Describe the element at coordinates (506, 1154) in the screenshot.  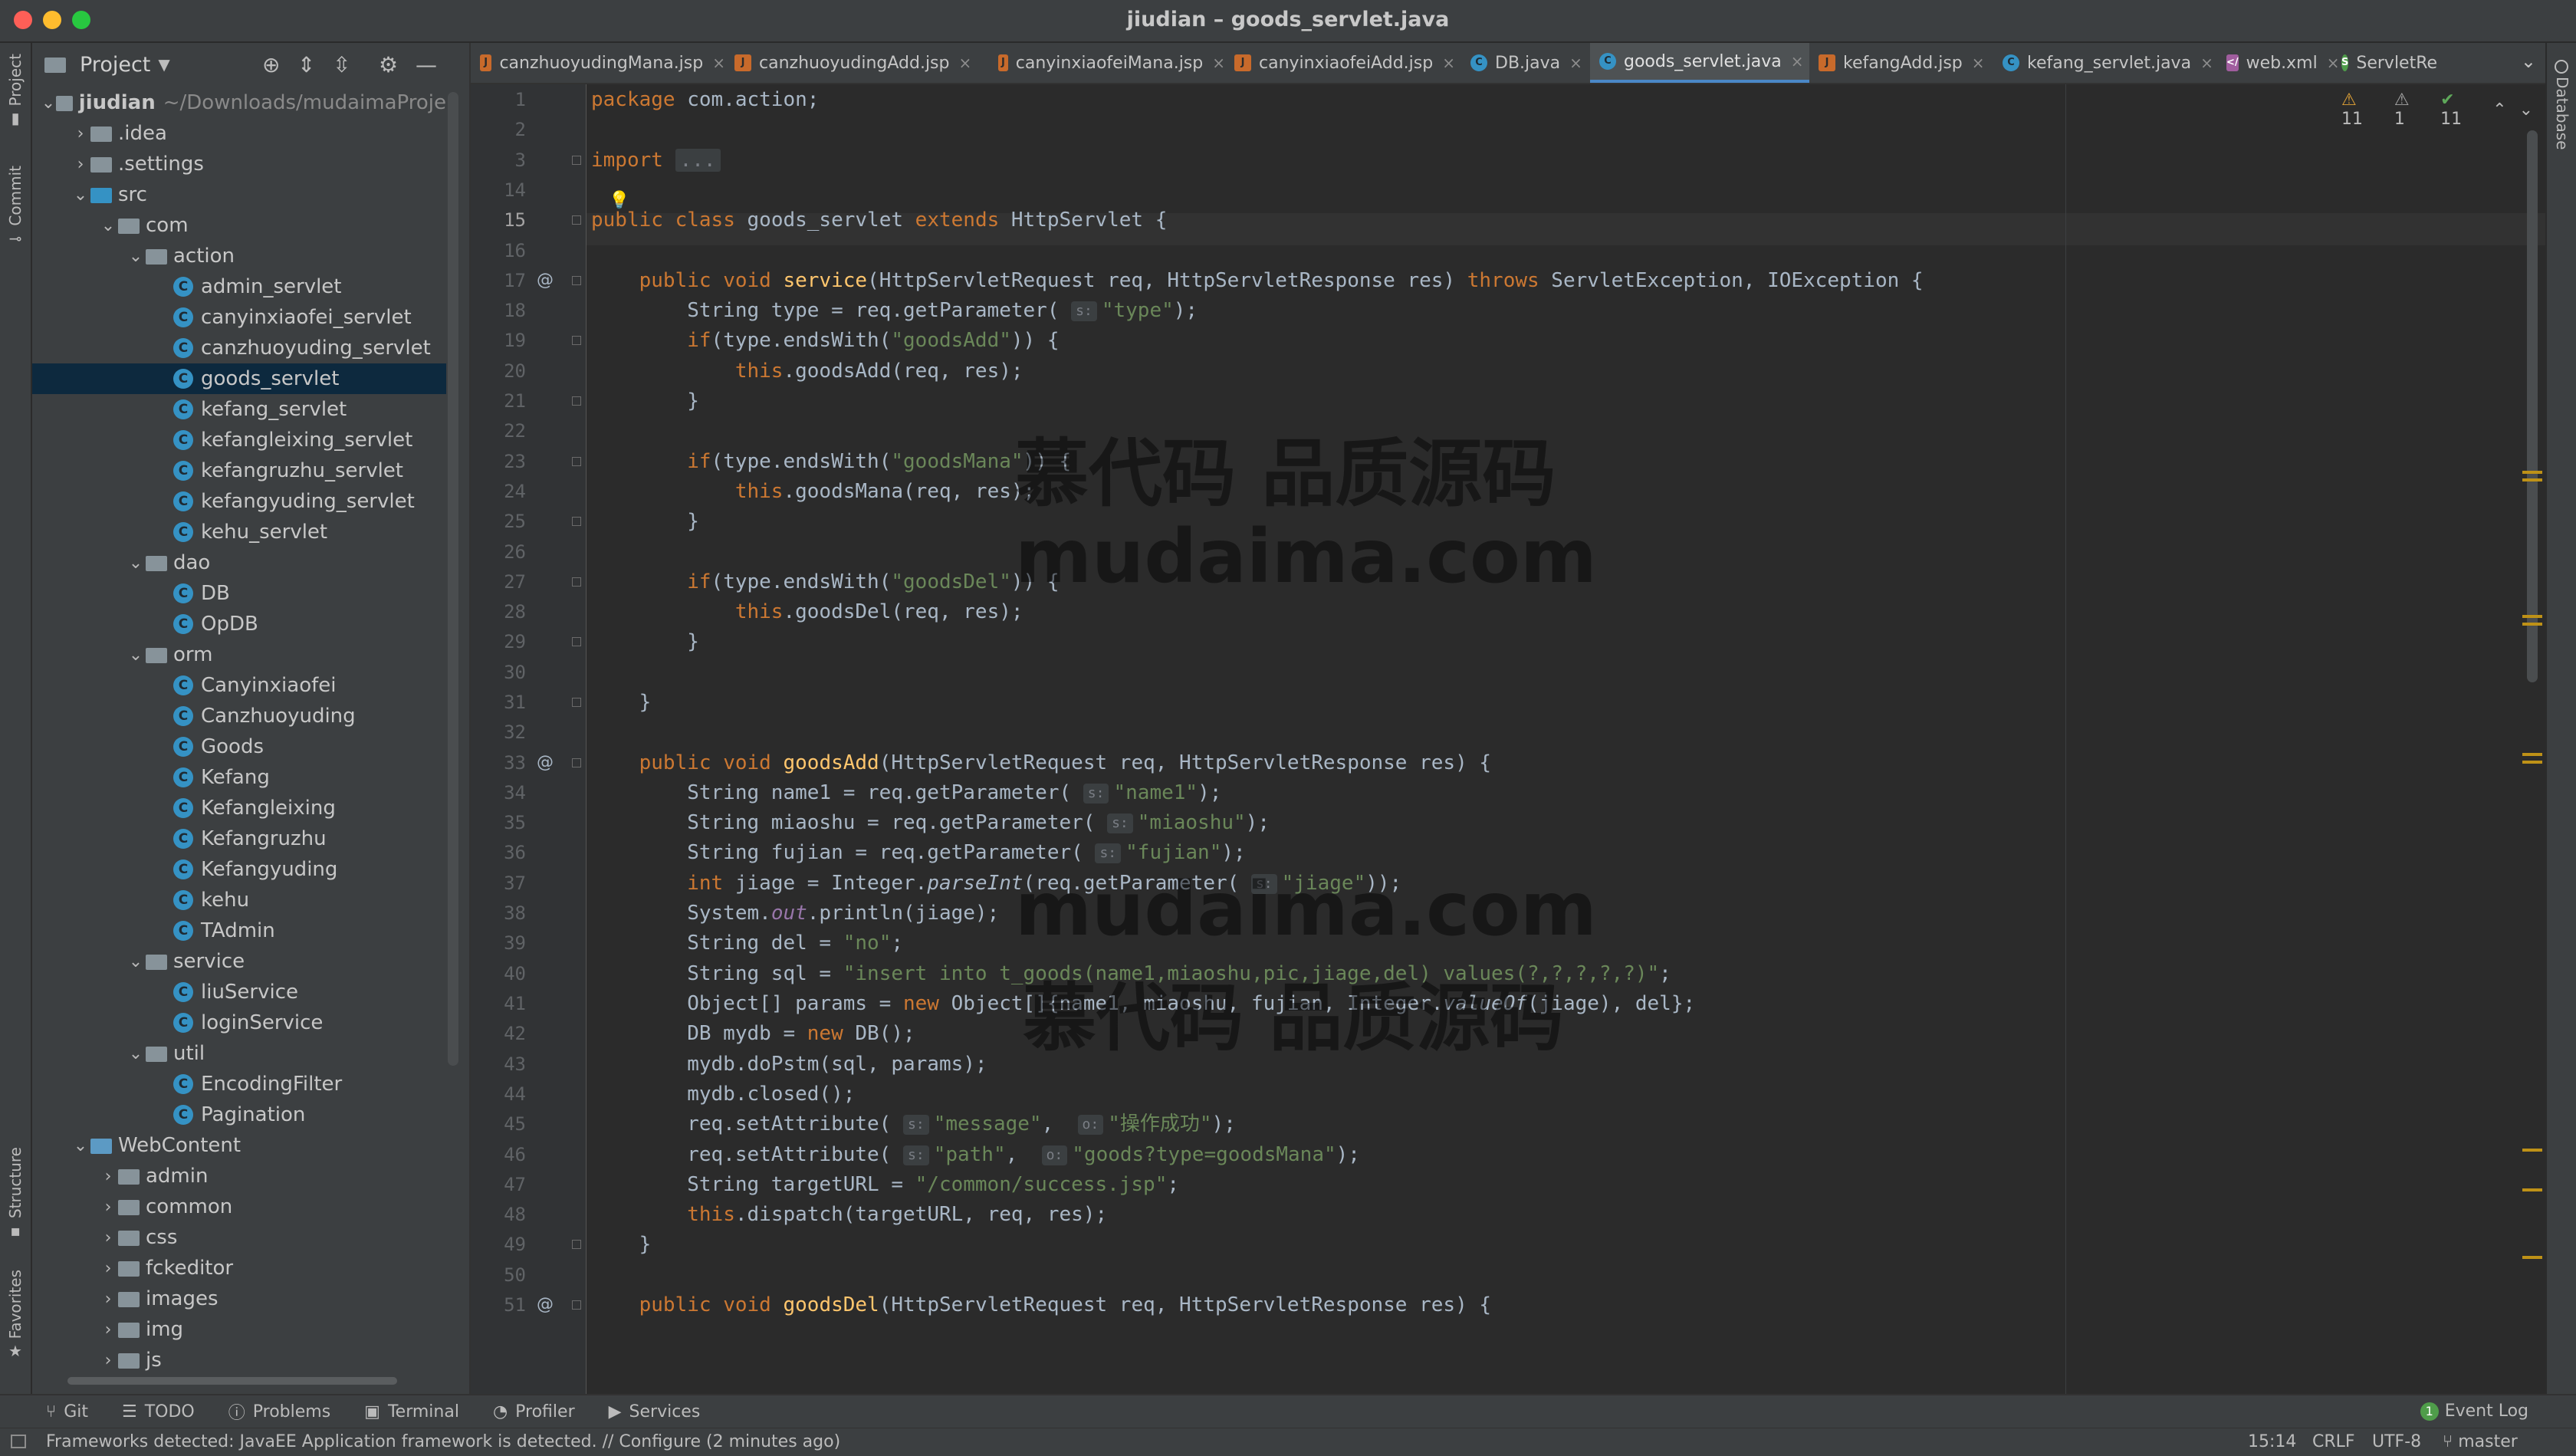
I see `line-number: 46` at that location.